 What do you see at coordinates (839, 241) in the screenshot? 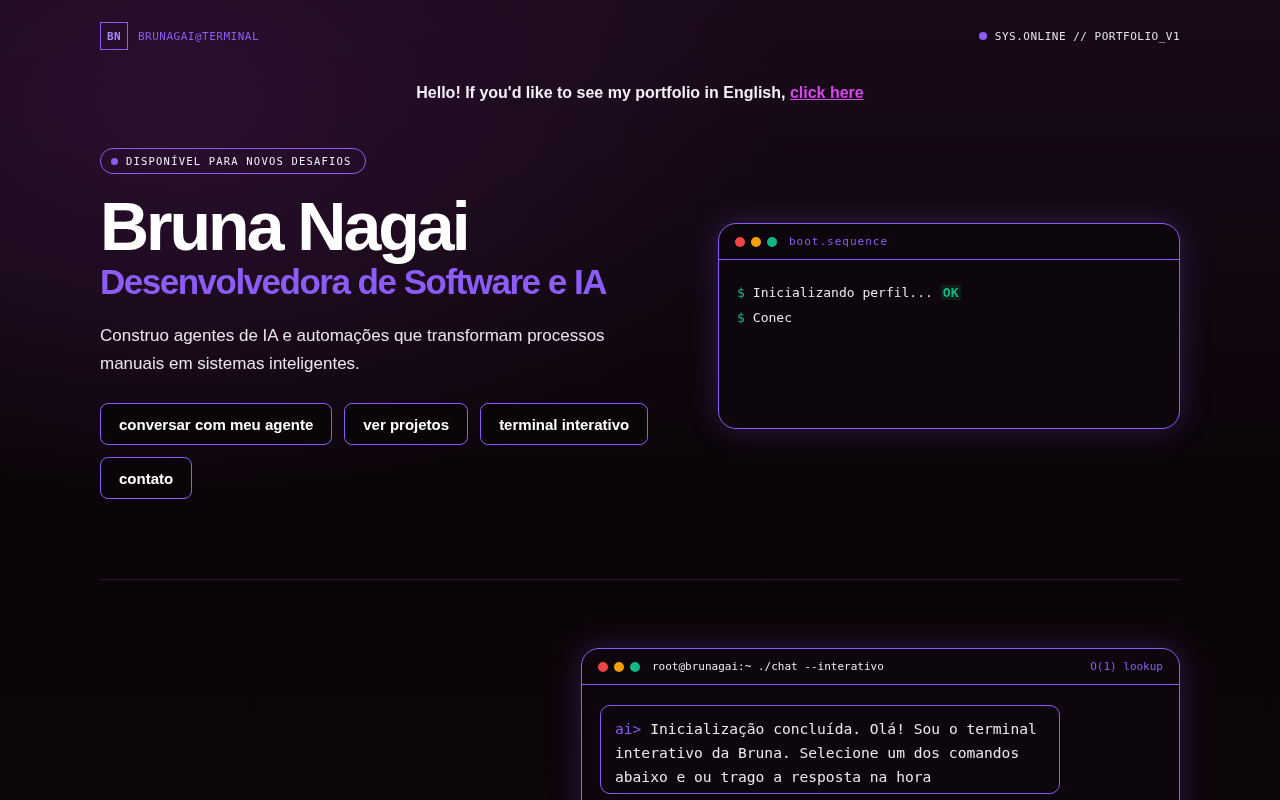
I see `window-title: boot.sequence` at bounding box center [839, 241].